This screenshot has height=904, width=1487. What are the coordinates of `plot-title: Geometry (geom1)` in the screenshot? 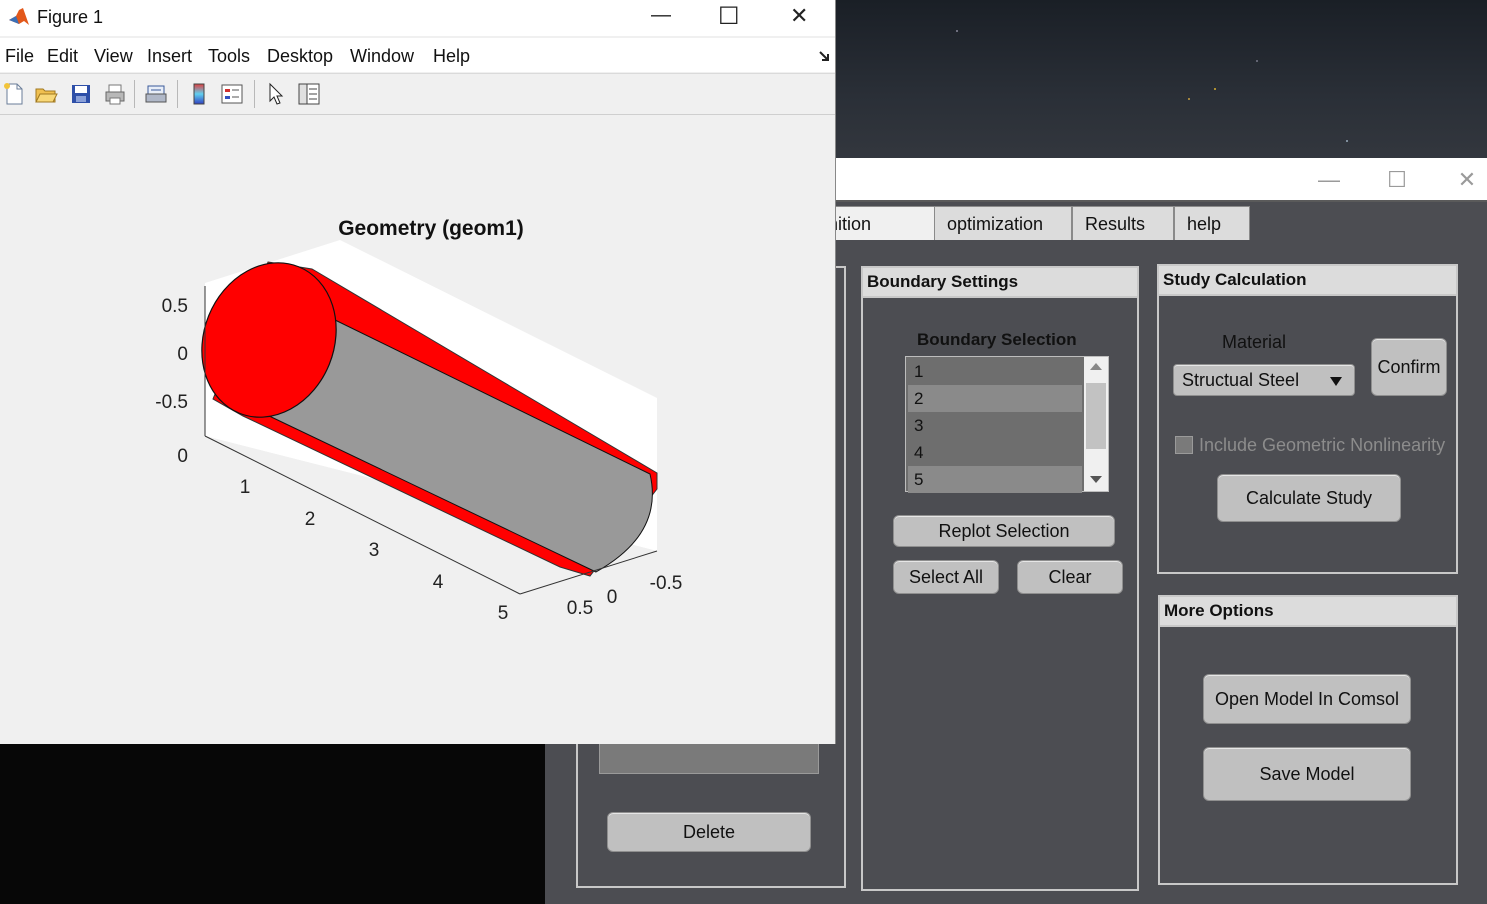 It's located at (431, 228).